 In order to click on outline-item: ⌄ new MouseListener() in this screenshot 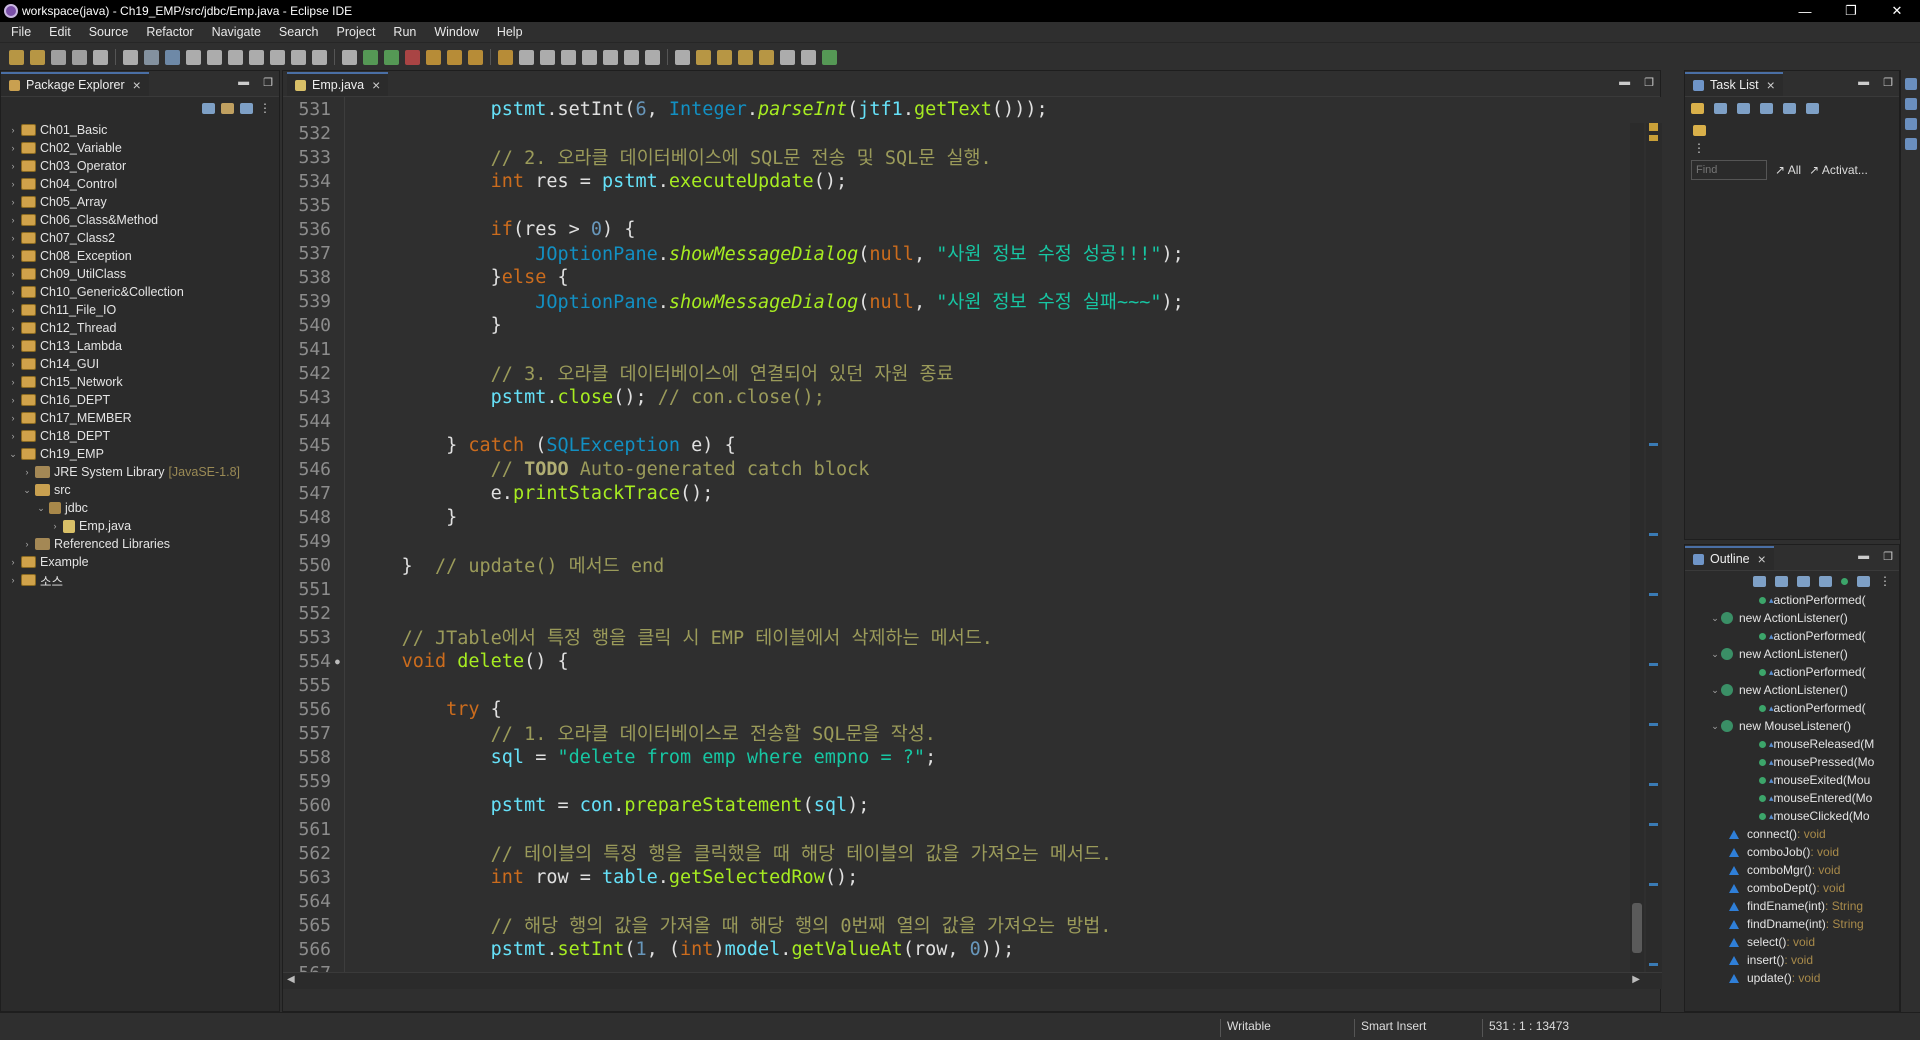, I will do `click(1792, 726)`.